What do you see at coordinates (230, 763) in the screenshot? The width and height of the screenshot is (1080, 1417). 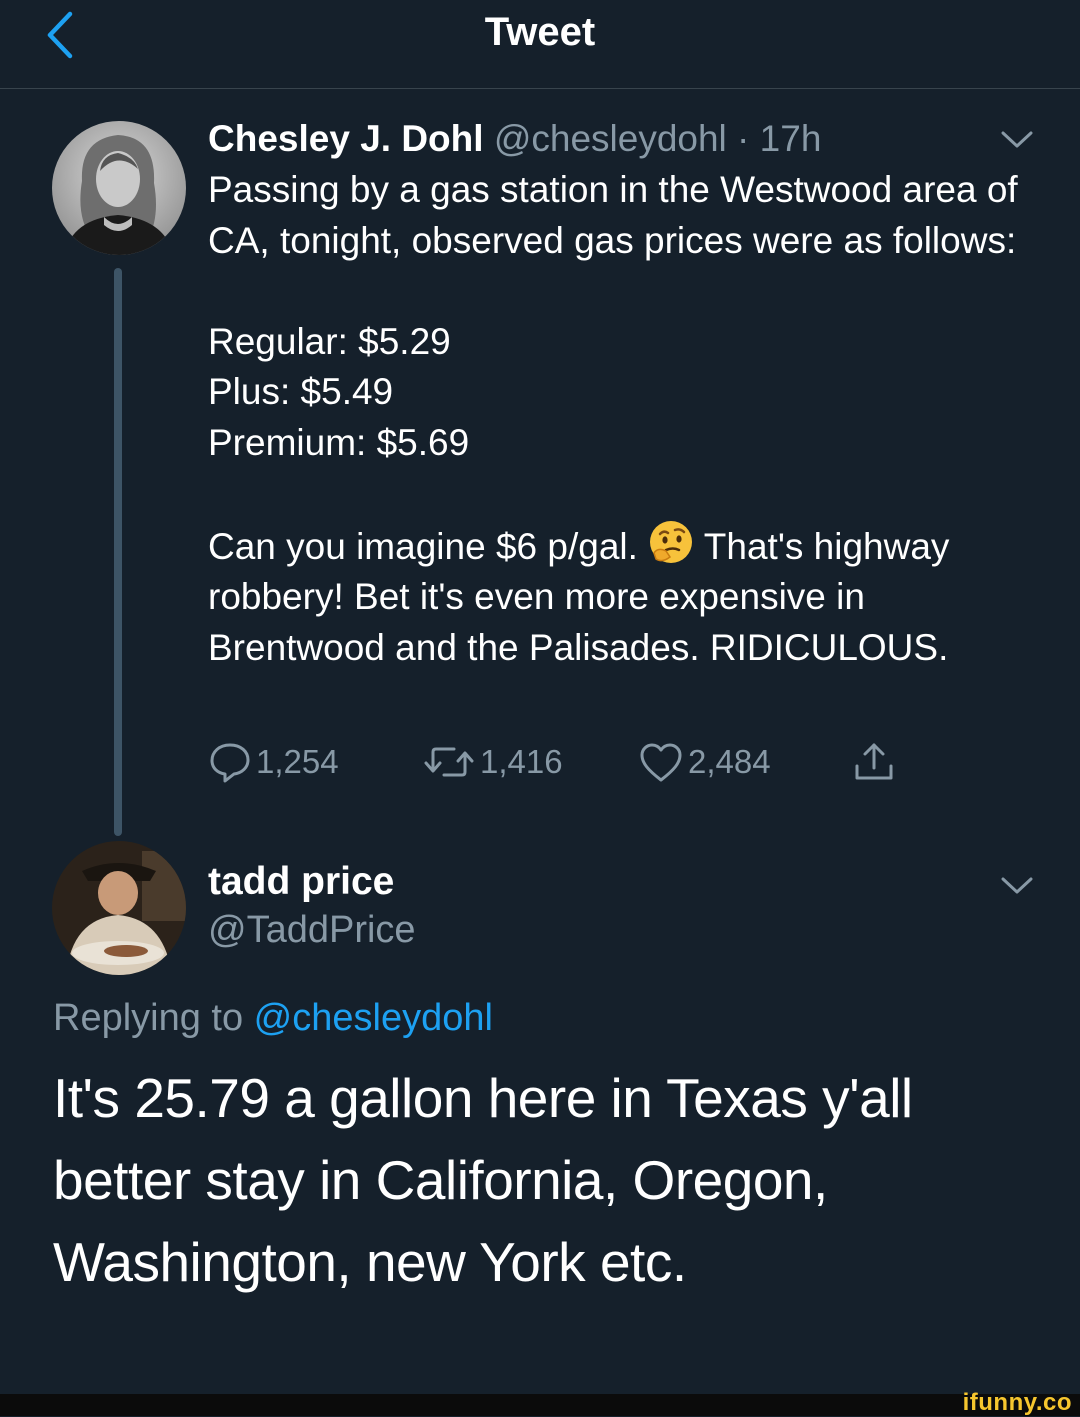 I see `speech-bubble-icon` at bounding box center [230, 763].